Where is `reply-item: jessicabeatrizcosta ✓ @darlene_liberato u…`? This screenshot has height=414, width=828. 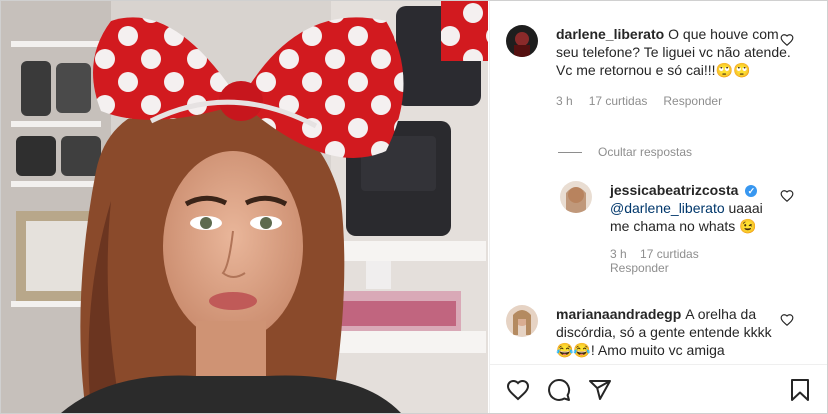
reply-item: jessicabeatrizcosta ✓ @darlene_liberato u… is located at coordinates (672, 228).